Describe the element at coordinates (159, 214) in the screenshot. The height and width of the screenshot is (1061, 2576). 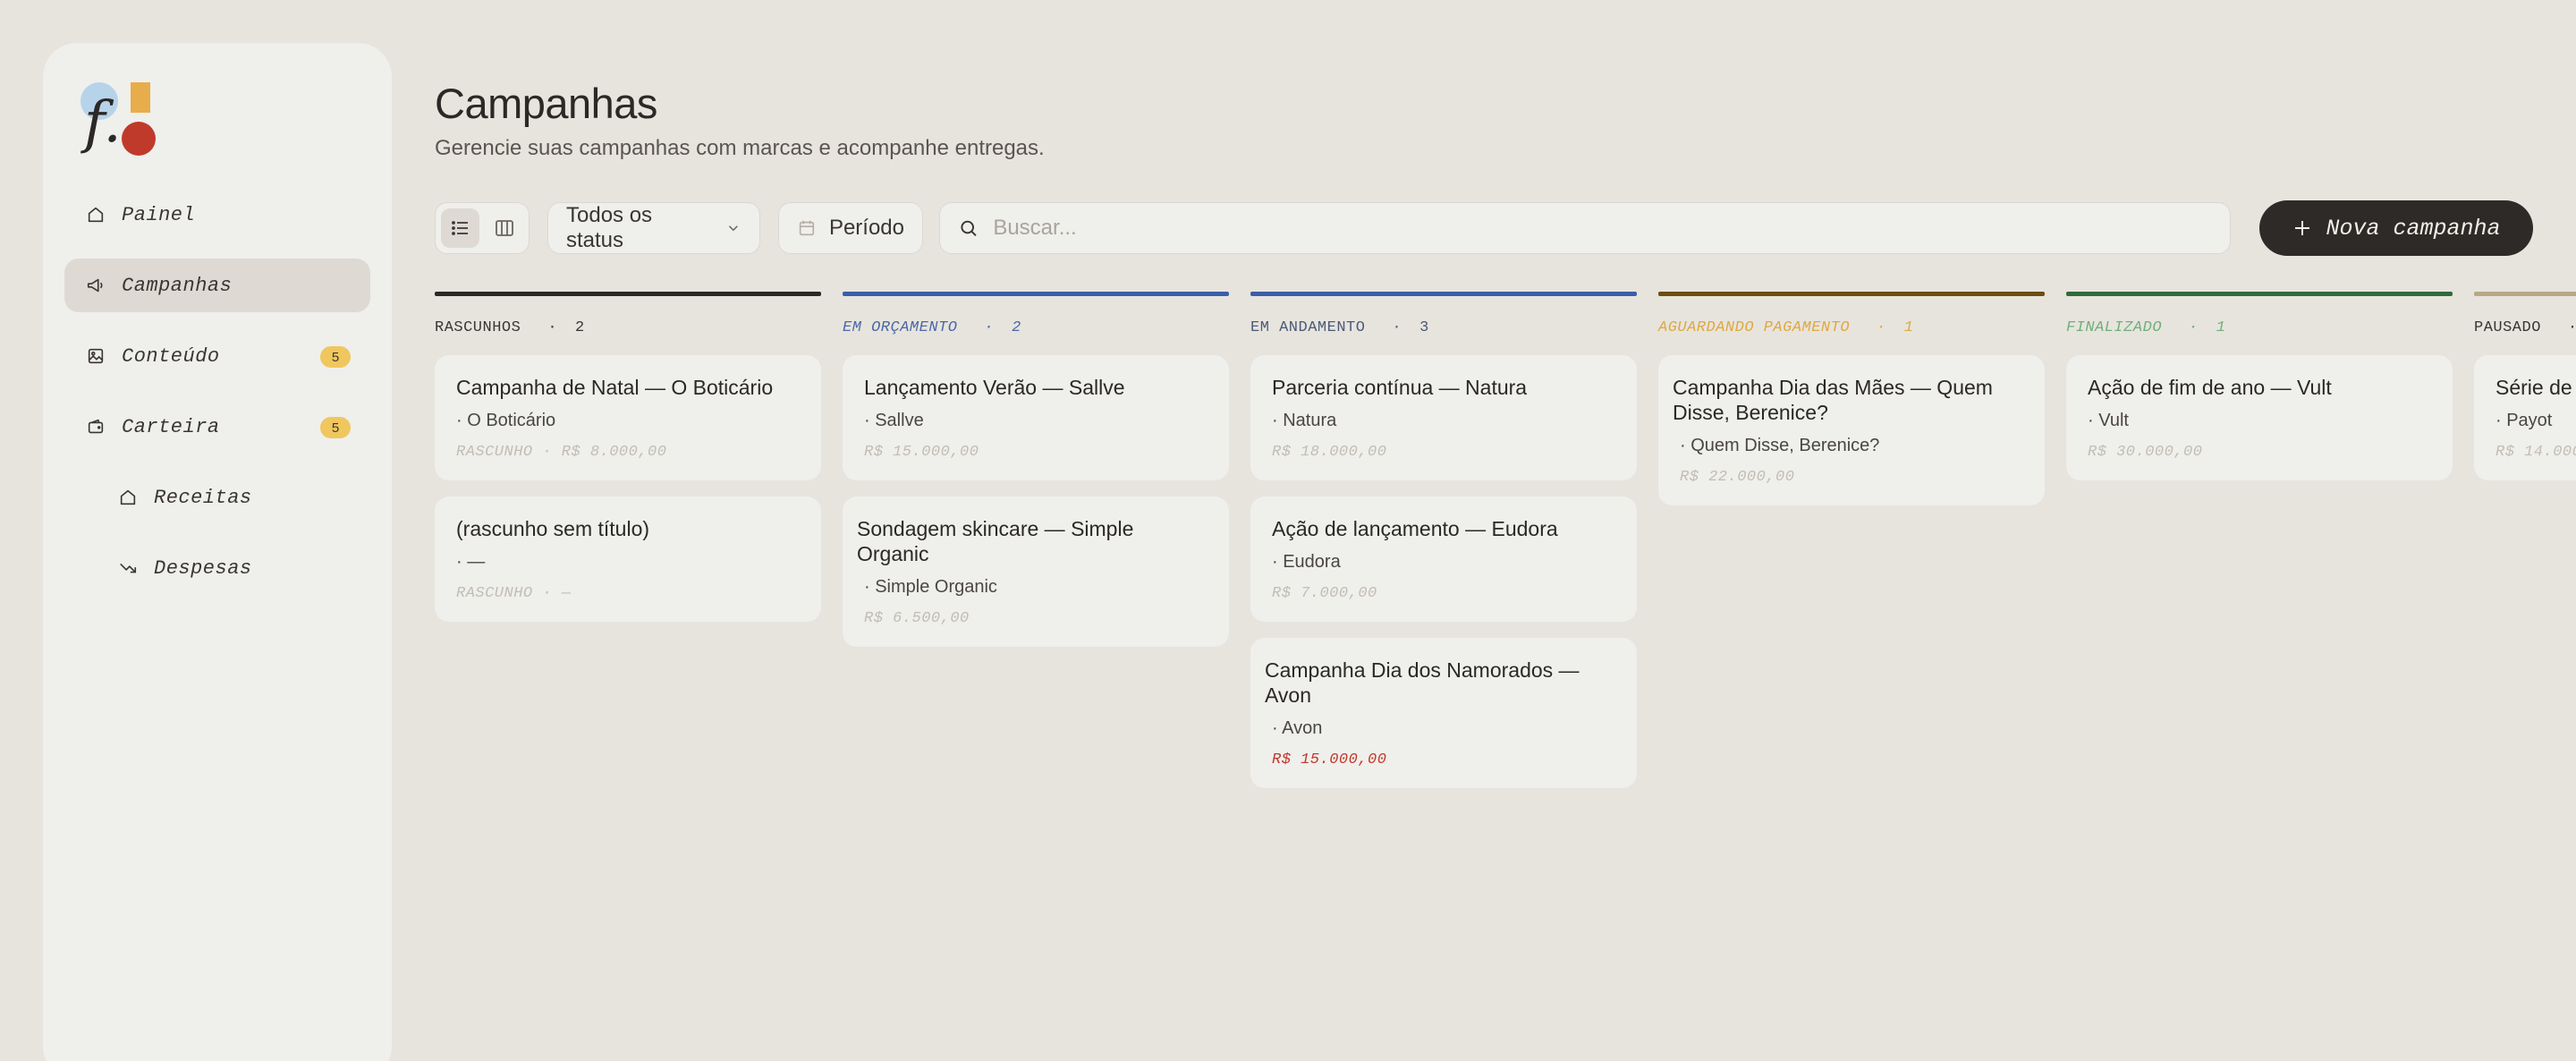
I see `sidebar-item-label: Painel` at that location.